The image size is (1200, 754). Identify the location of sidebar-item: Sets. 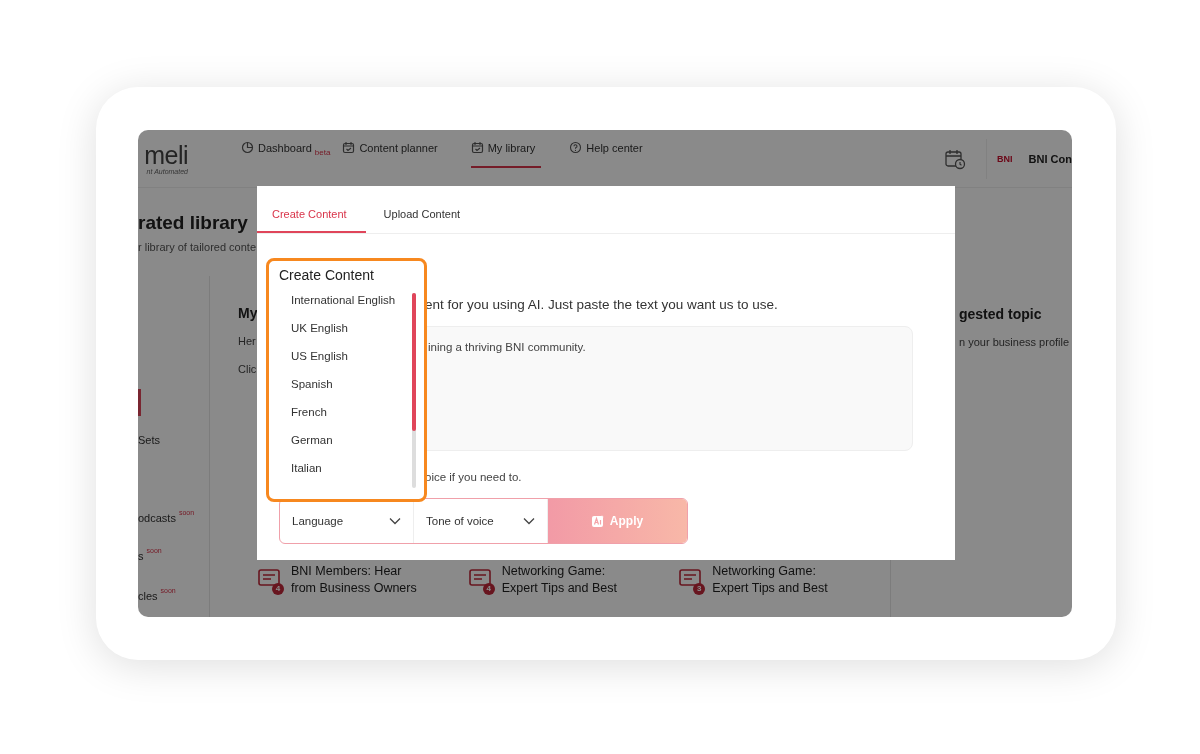
(149, 440).